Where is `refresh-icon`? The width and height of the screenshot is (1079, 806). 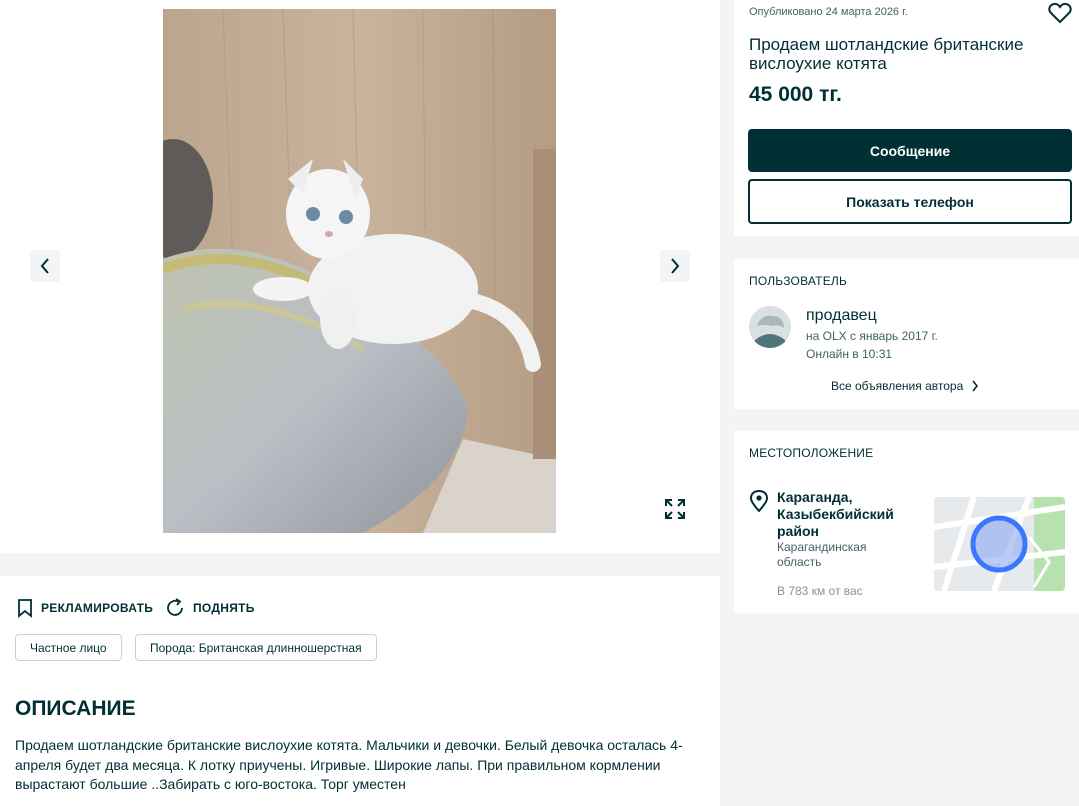
refresh-icon is located at coordinates (175, 607).